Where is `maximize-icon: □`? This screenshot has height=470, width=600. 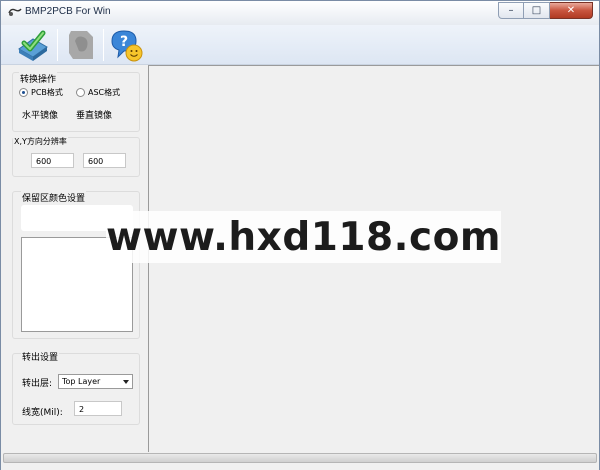 maximize-icon: □ is located at coordinates (536, 10).